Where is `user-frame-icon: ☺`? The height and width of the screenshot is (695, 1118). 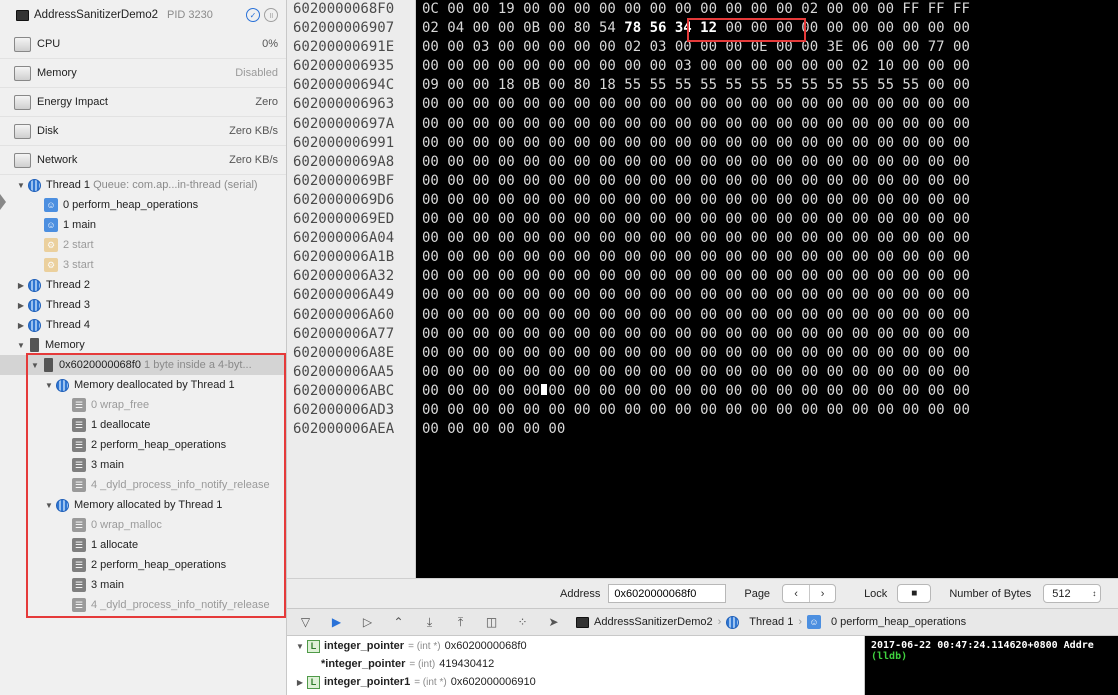 user-frame-icon: ☺ is located at coordinates (51, 225).